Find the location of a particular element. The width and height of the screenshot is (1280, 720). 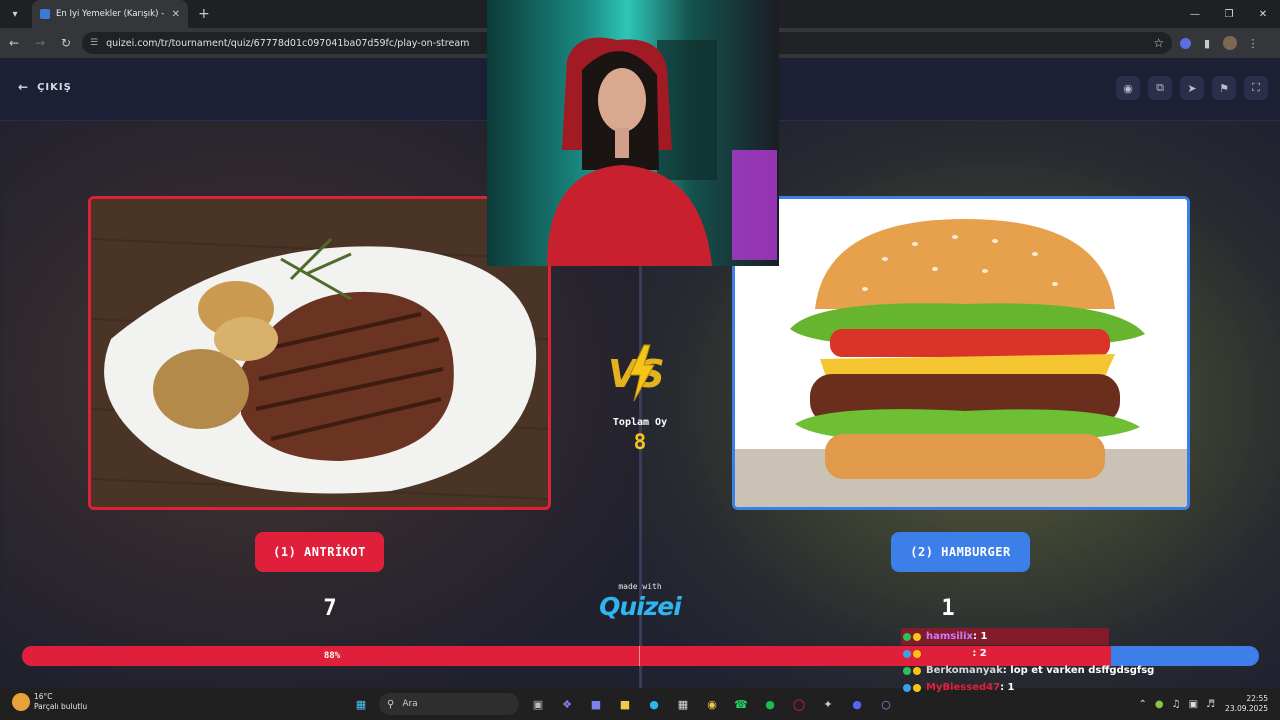

file-explorer-icon: ■ is located at coordinates (625, 704).